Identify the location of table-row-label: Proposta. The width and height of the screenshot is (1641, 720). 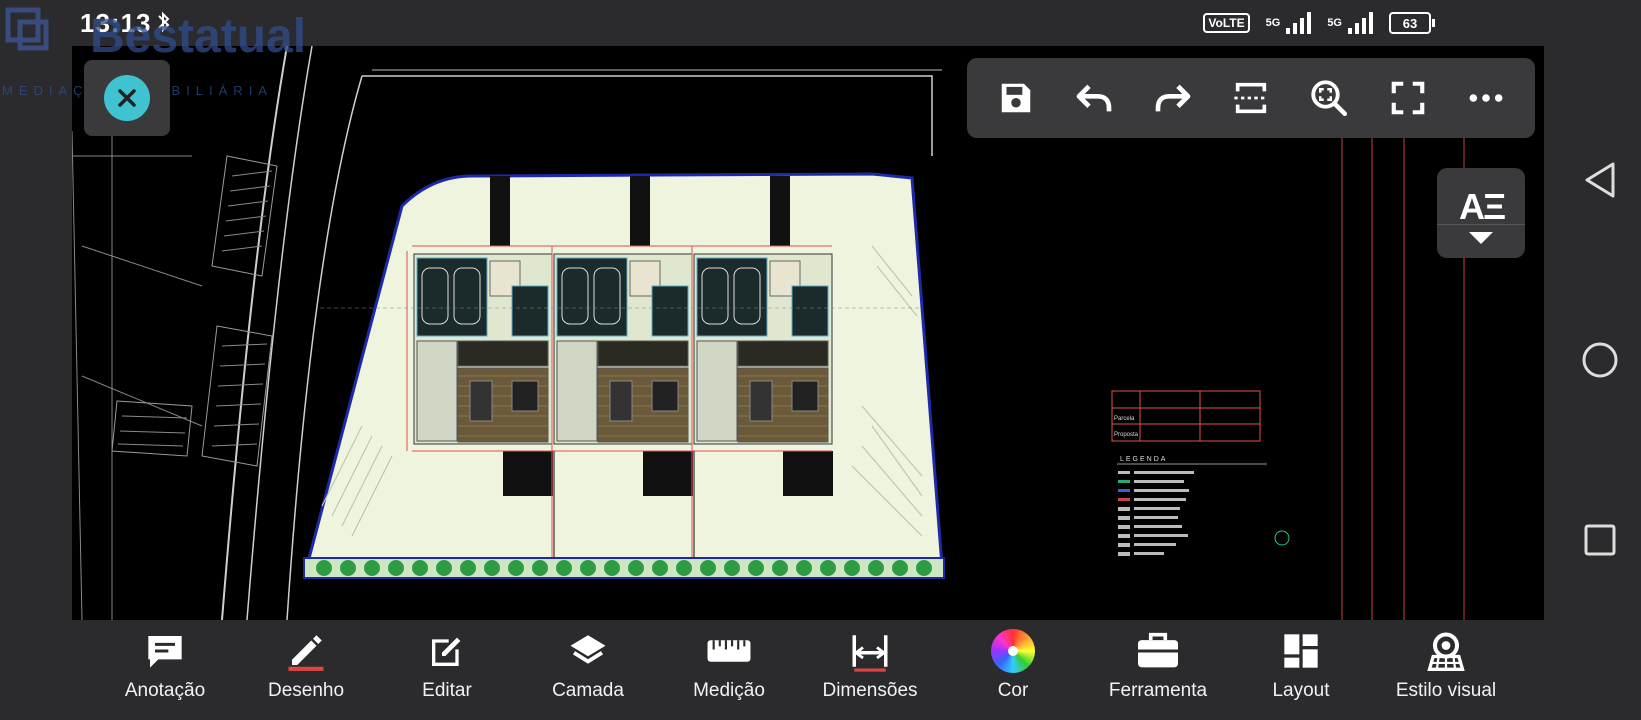
(1126, 435).